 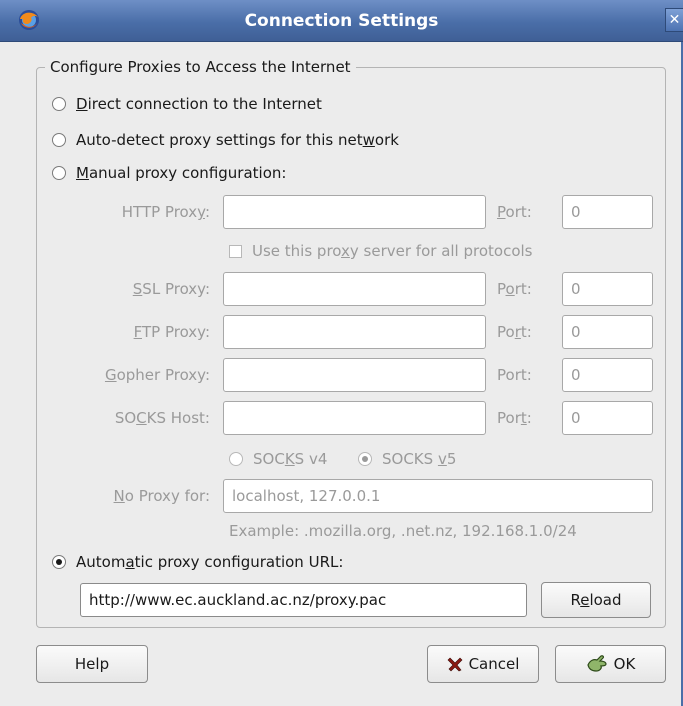 I want to click on help-button: Help, so click(x=92, y=664).